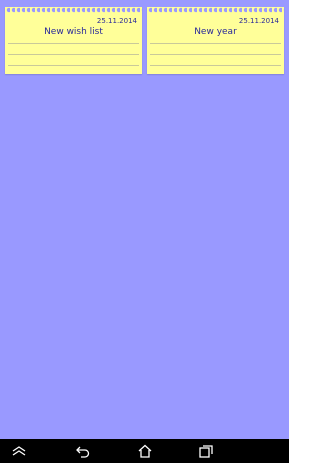  I want to click on recent-apps-button, so click(206, 451).